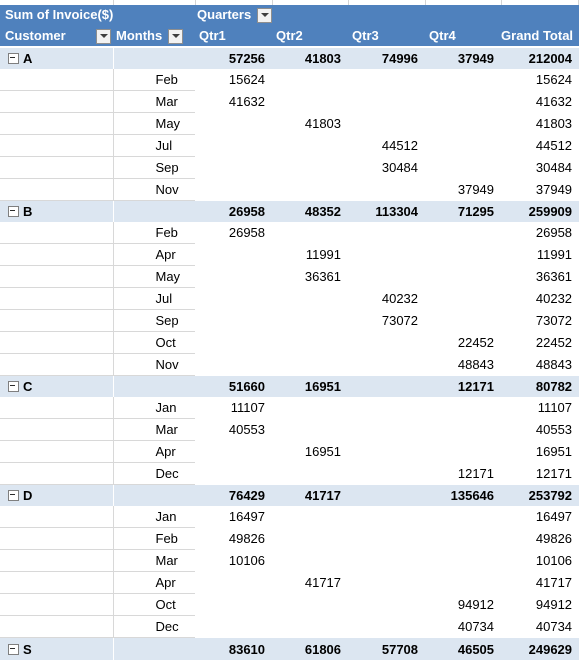  What do you see at coordinates (155, 232) in the screenshot?
I see `month-label: Feb` at bounding box center [155, 232].